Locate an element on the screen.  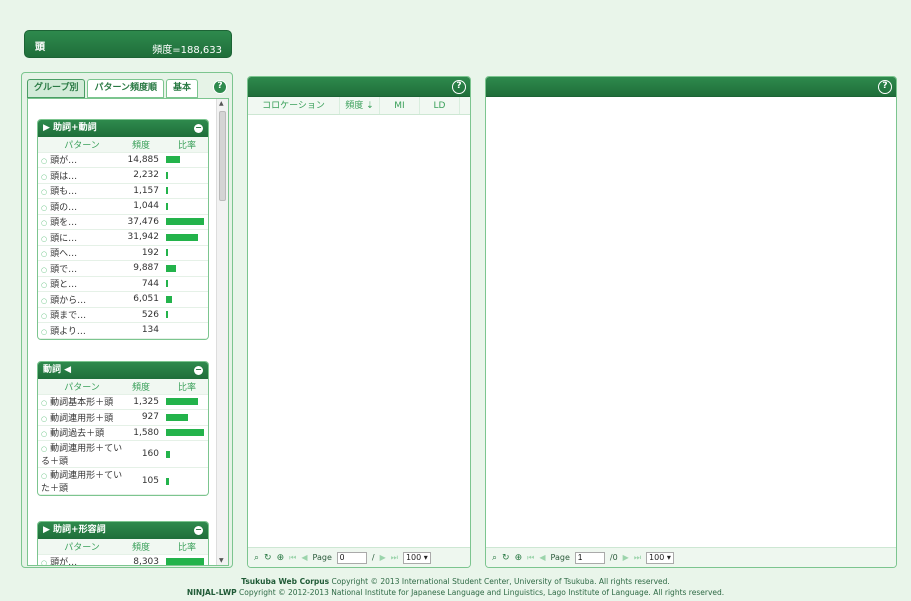
column-ratio: 比率 is located at coordinates (186, 145).